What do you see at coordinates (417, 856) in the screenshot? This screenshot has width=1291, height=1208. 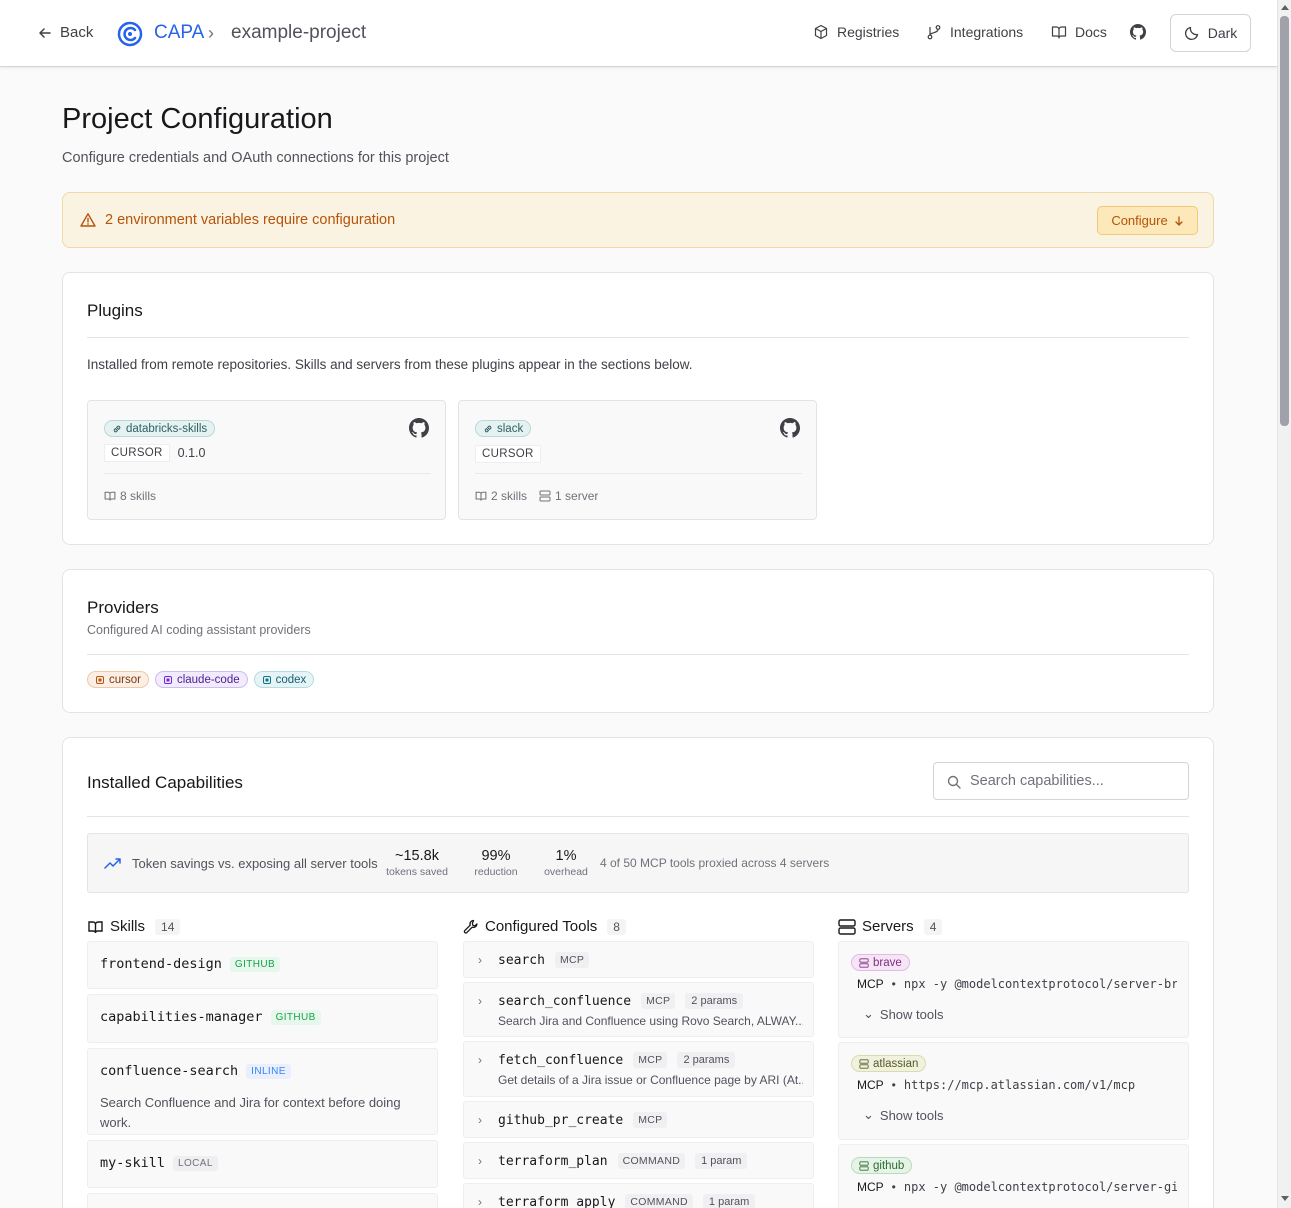 I see `stat-value: ~15.8k` at bounding box center [417, 856].